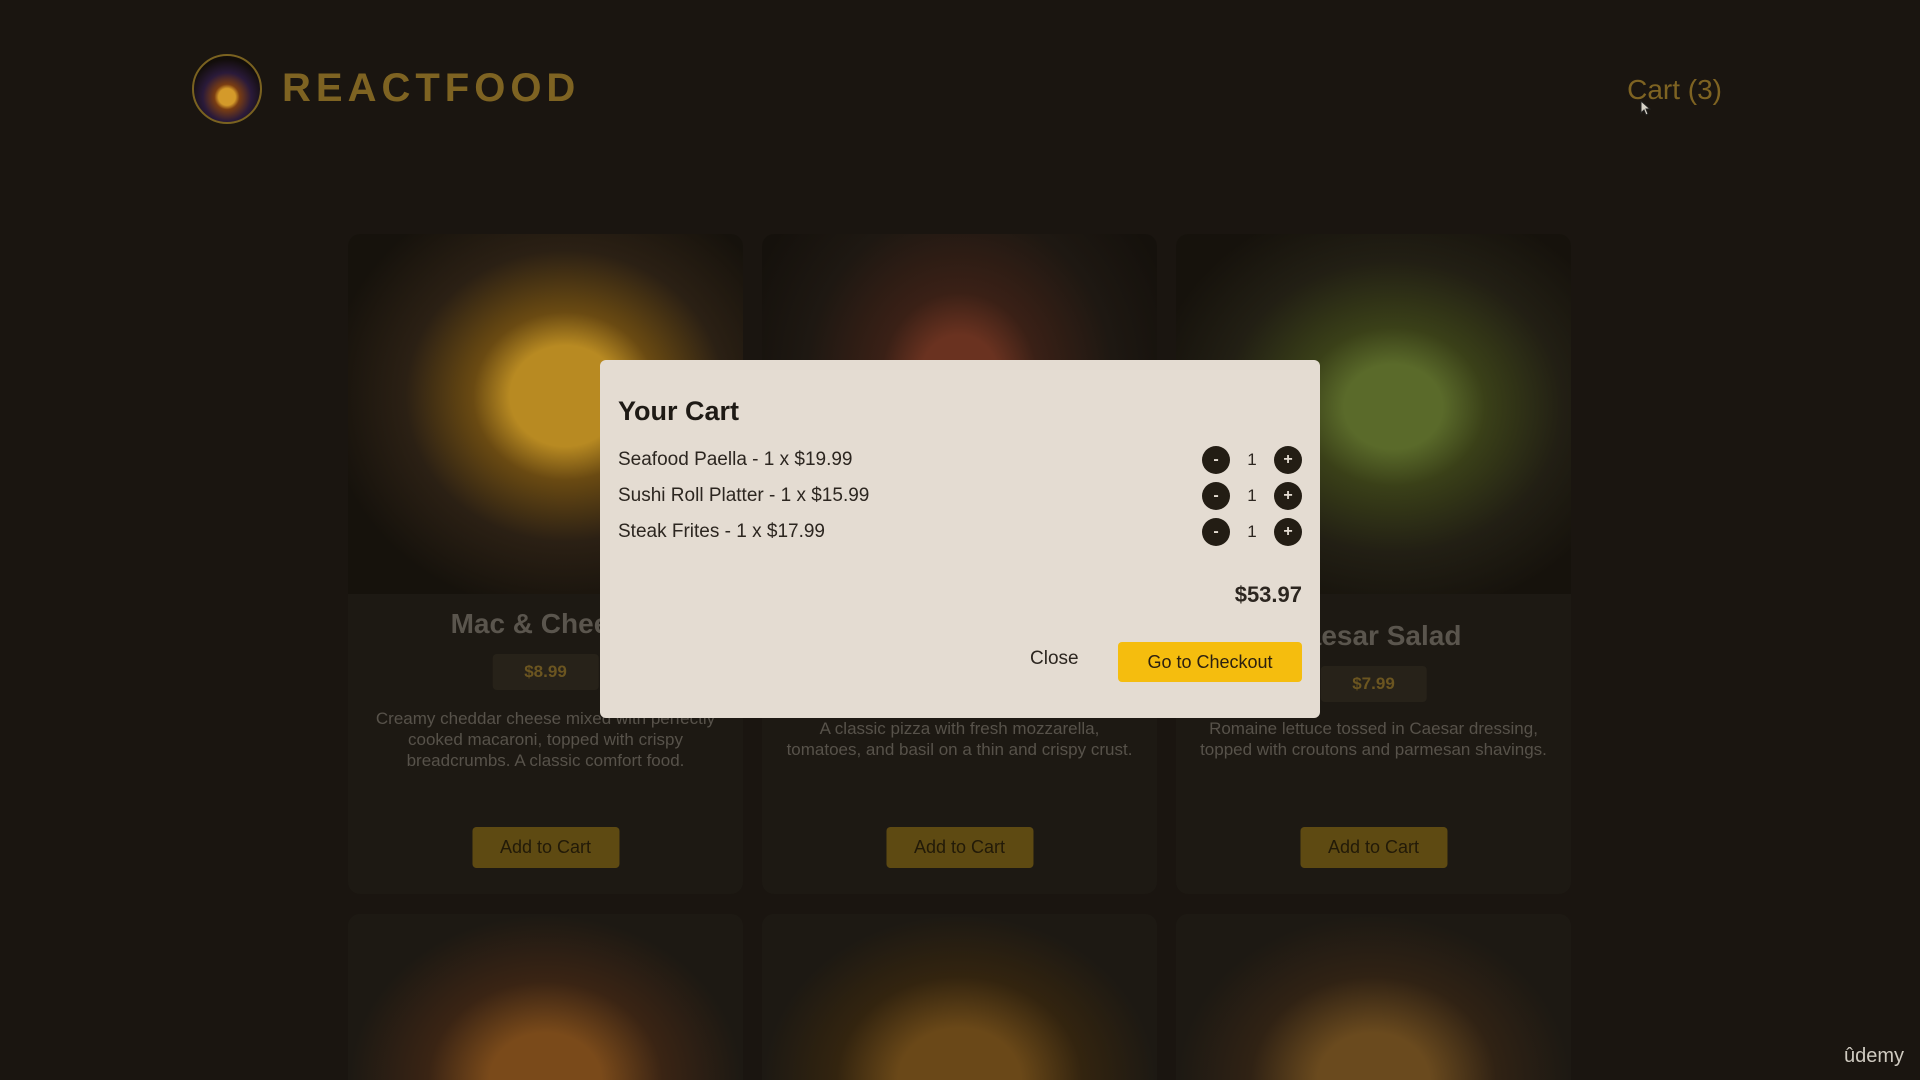 Image resolution: width=1920 pixels, height=1080 pixels. I want to click on cart-item: Steak Frites - 1 x $17.99 - 1 +, so click(960, 532).